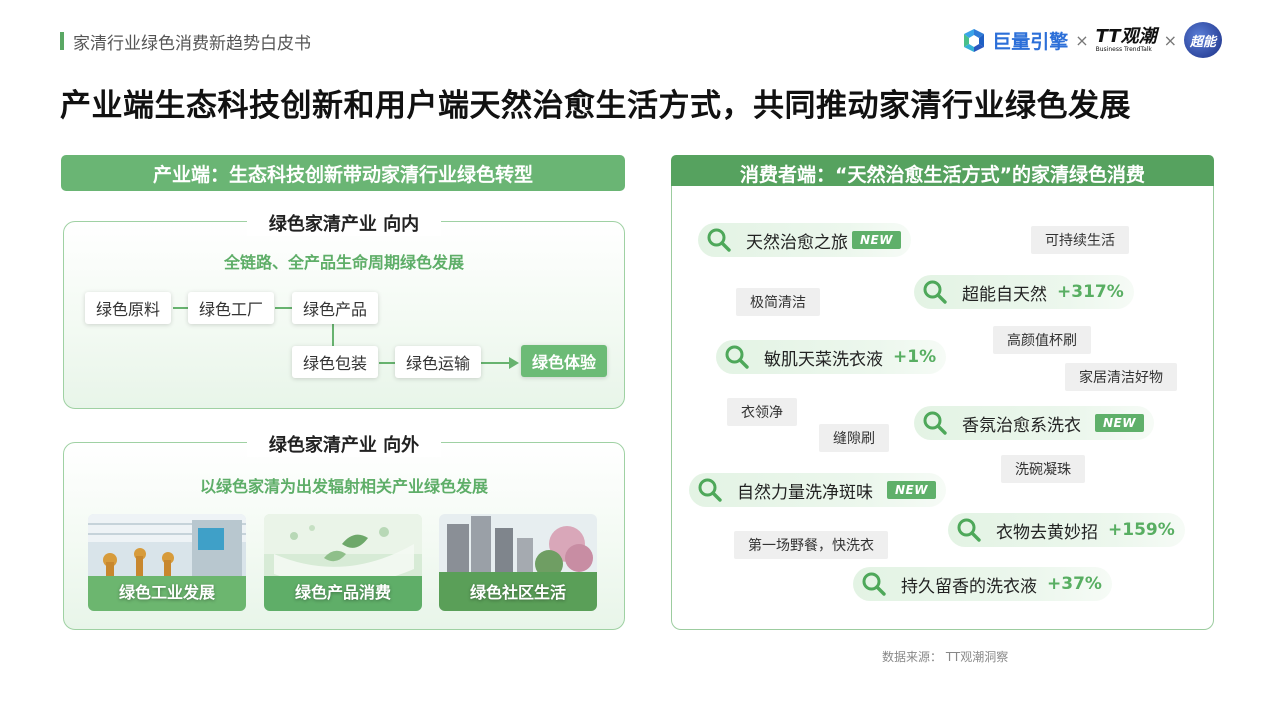 This screenshot has width=1280, height=720. I want to click on growth-percent: +1%, so click(915, 357).